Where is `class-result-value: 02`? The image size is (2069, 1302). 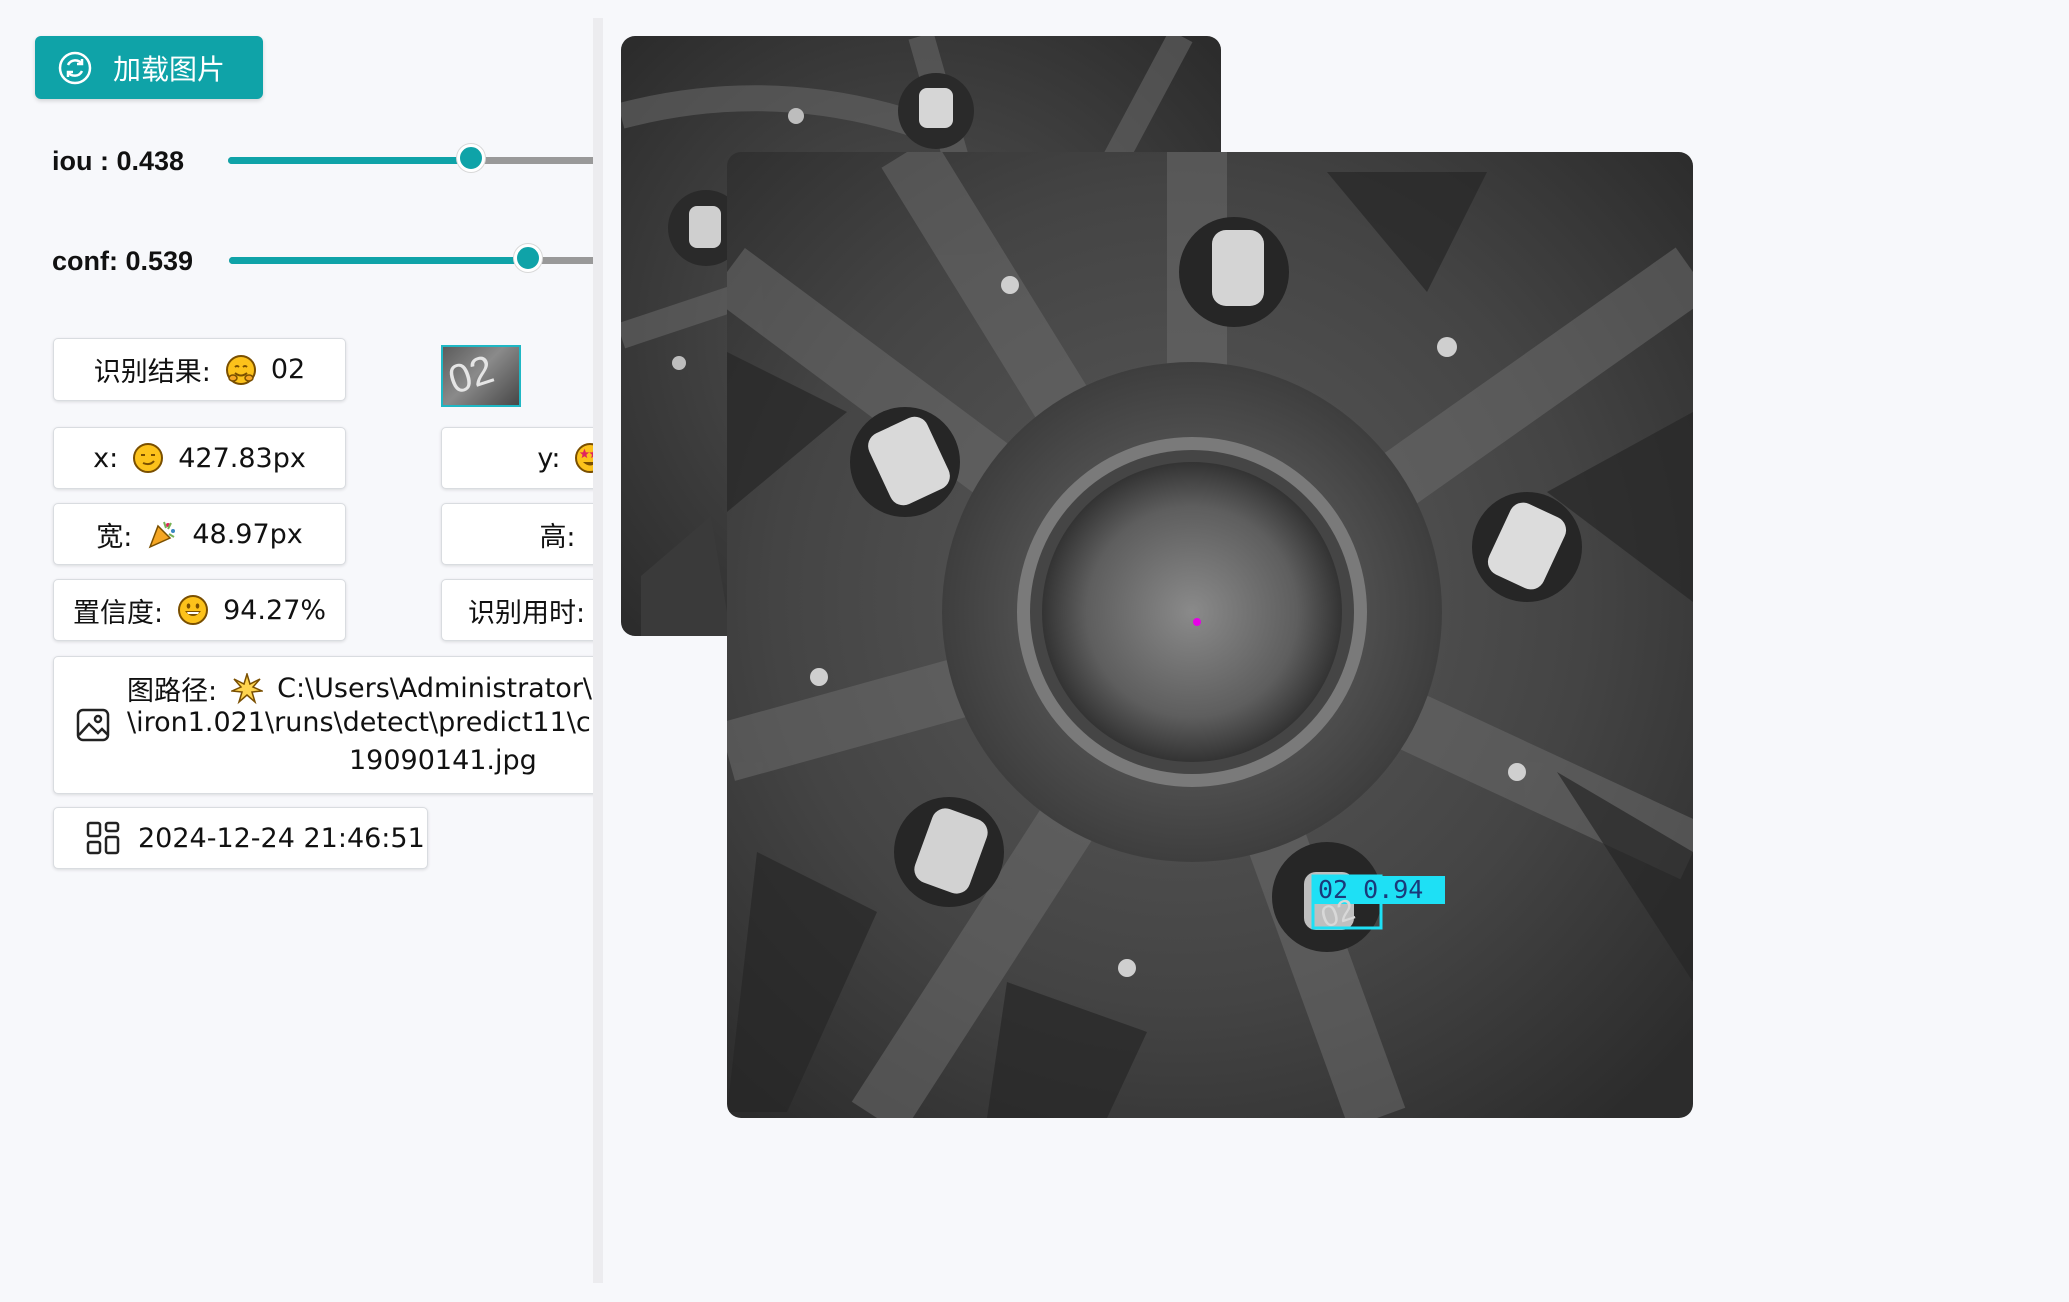
class-result-value: 02 is located at coordinates (288, 369).